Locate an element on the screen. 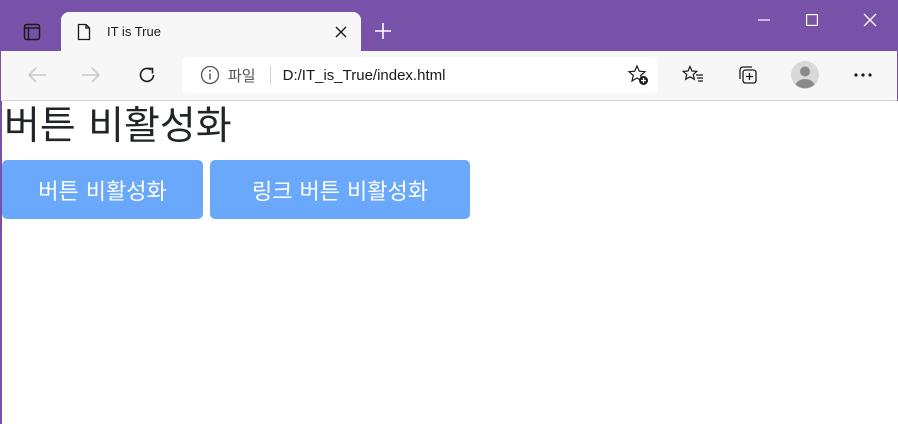  refresh-button is located at coordinates (147, 75).